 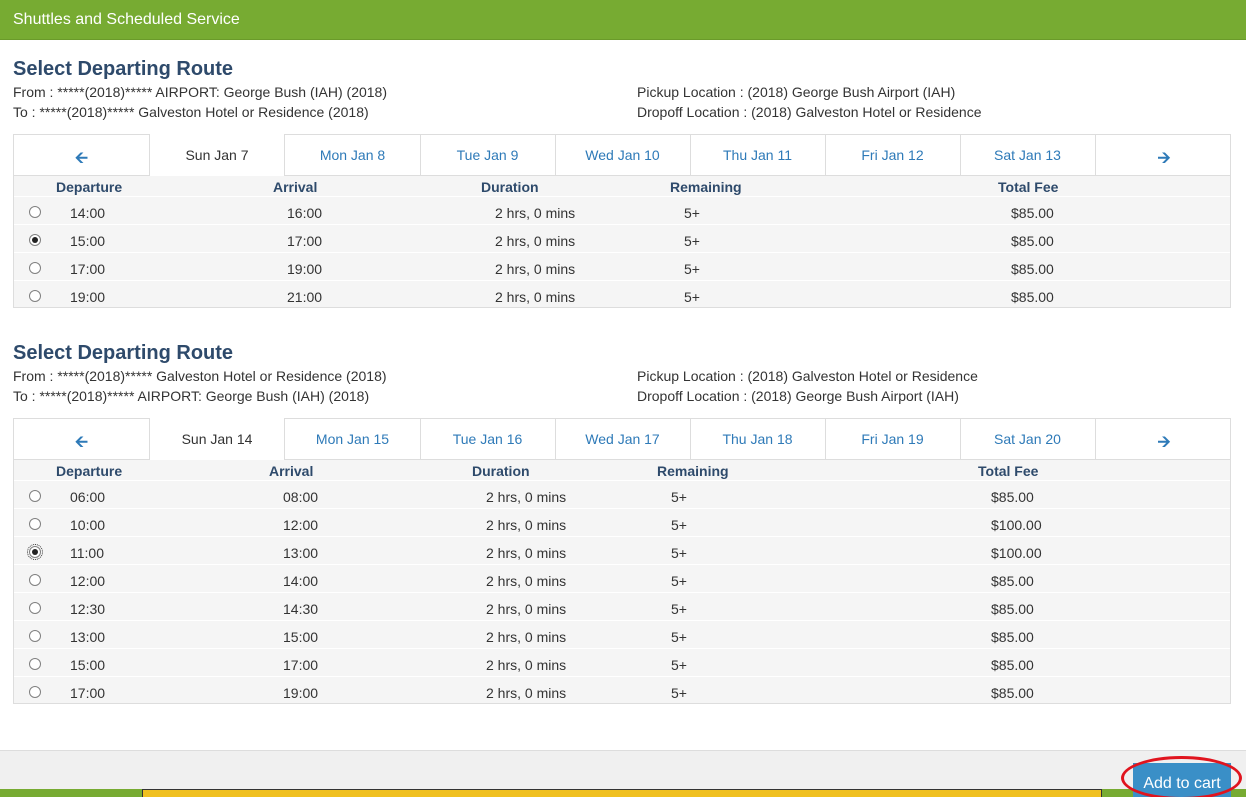 I want to click on tab-date: Sun Jan 14, so click(x=217, y=439).